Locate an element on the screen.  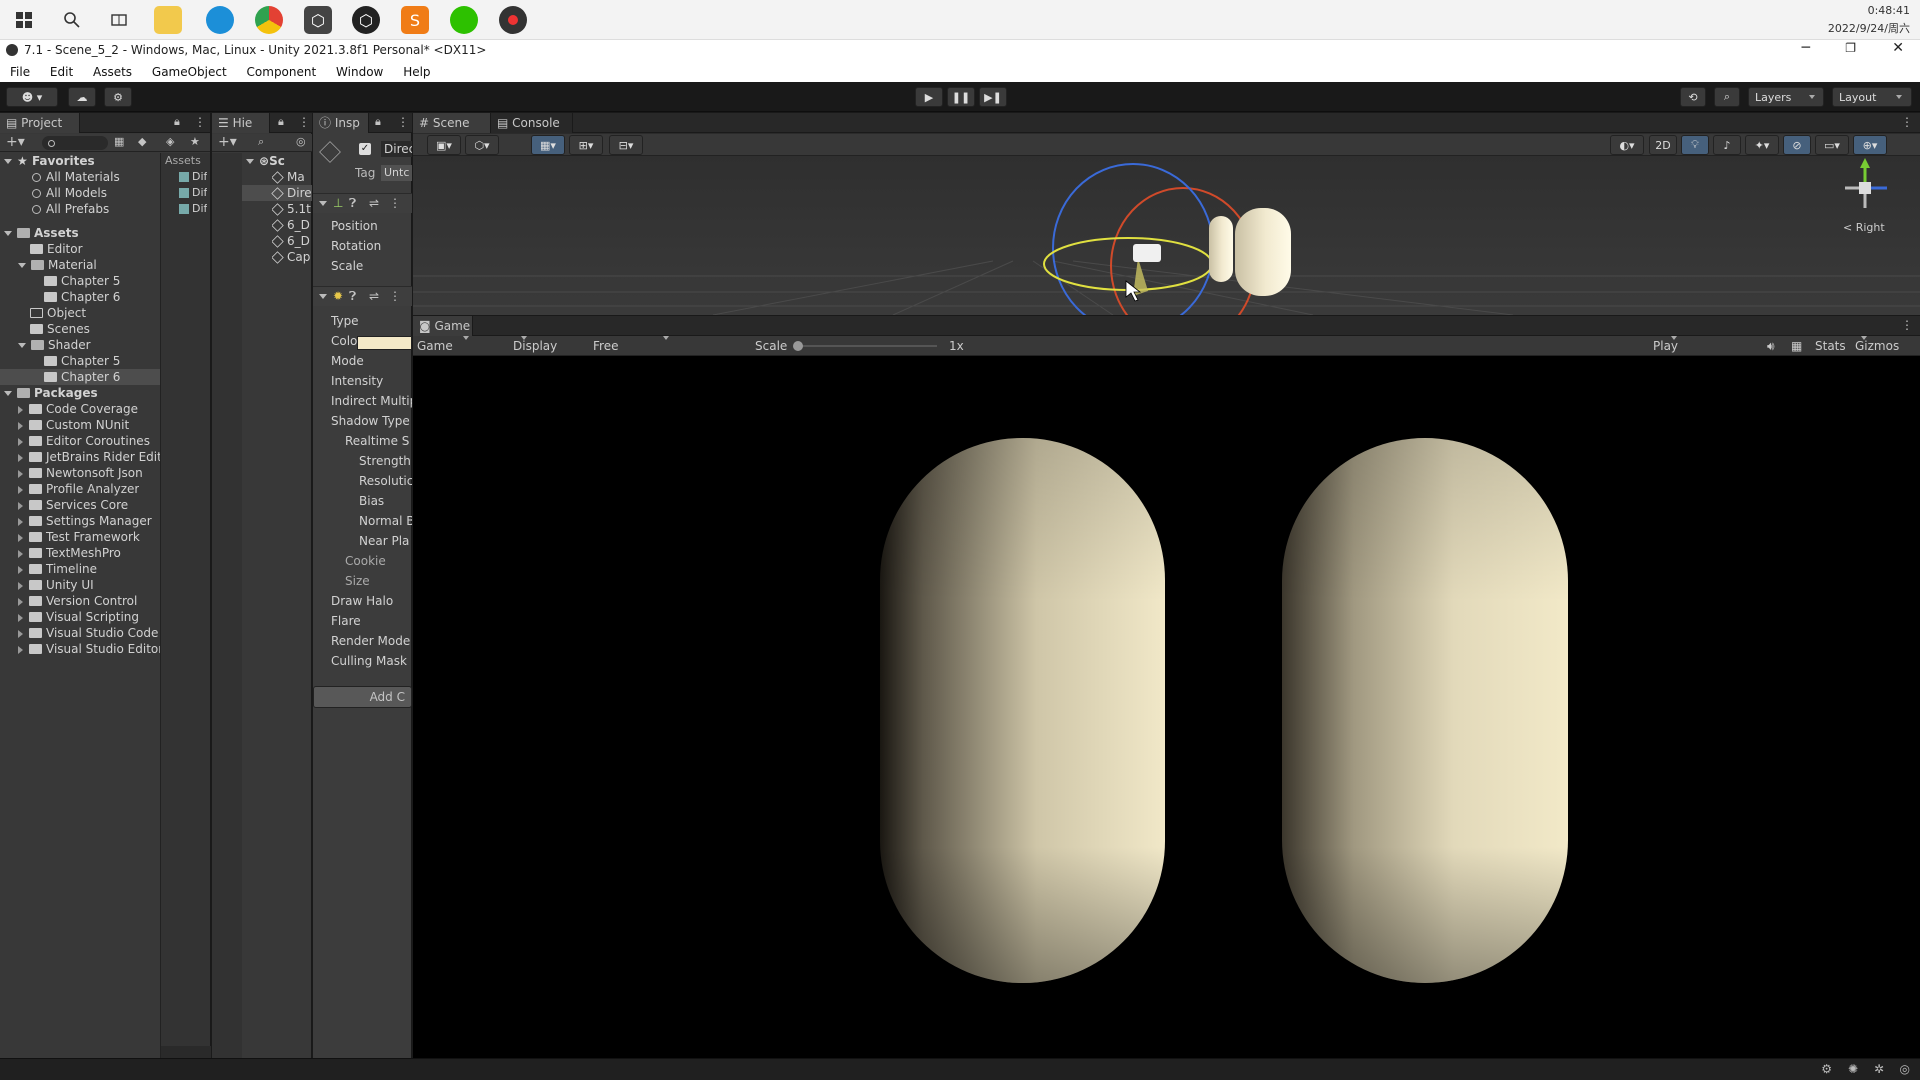
gizmos-globe-dropdown: ⊕▾ is located at coordinates (1870, 145).